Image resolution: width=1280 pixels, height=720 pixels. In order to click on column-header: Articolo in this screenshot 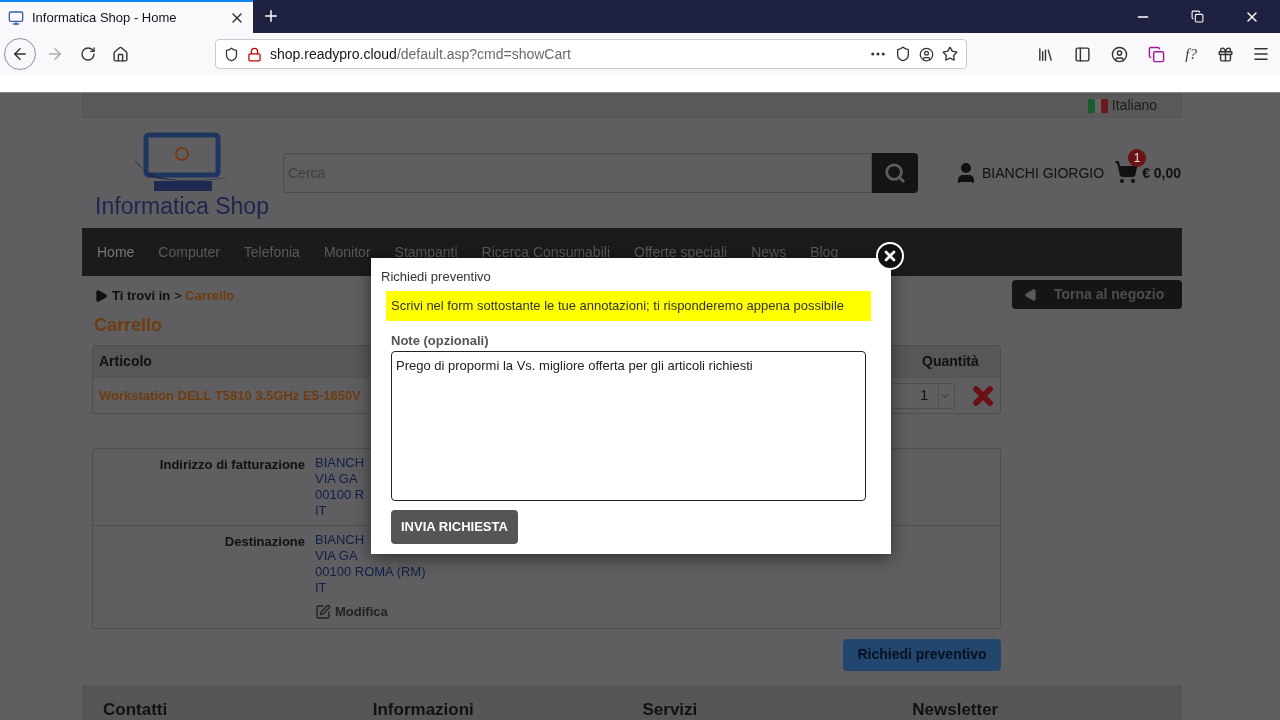, I will do `click(125, 361)`.